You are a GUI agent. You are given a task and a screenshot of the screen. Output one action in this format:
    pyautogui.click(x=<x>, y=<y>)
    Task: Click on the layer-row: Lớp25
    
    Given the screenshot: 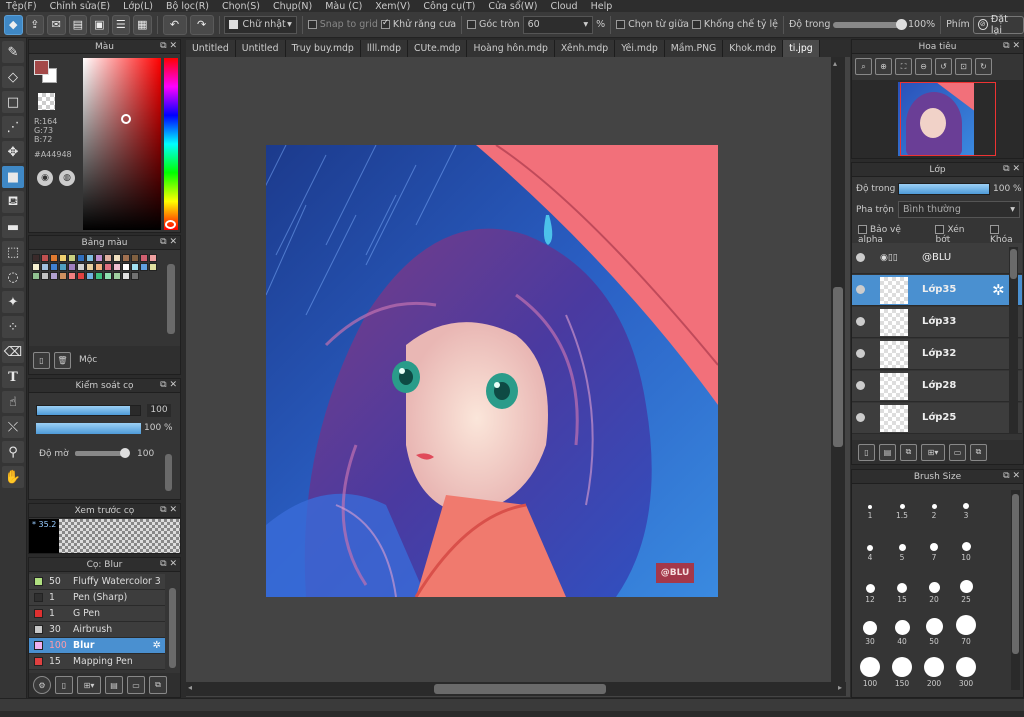 What is the action you would take?
    pyautogui.click(x=937, y=418)
    